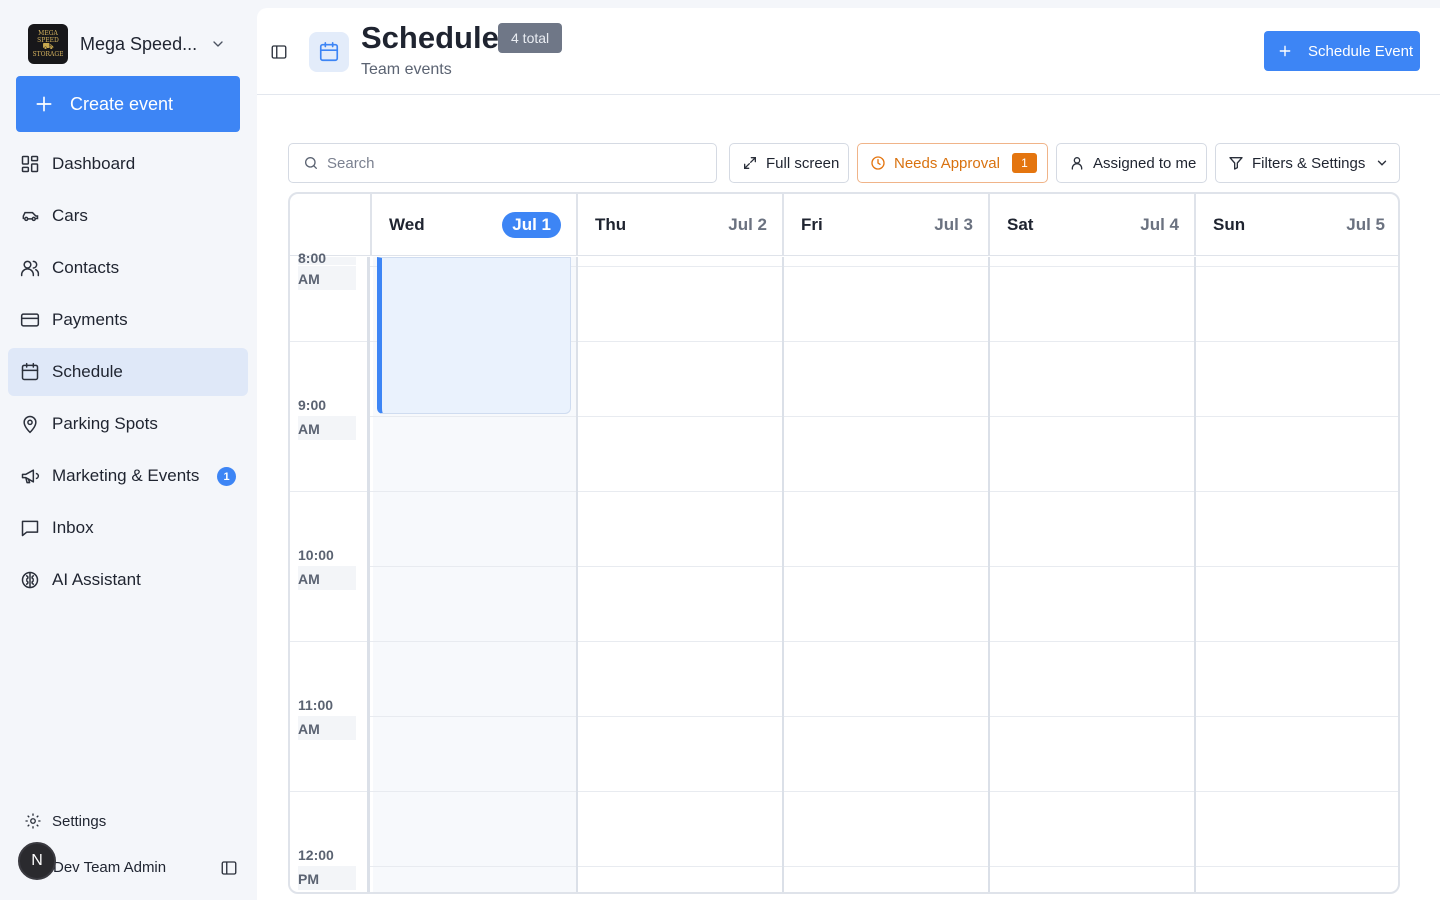  I want to click on assigned-to-me-button: Assigned to me, so click(1131, 163).